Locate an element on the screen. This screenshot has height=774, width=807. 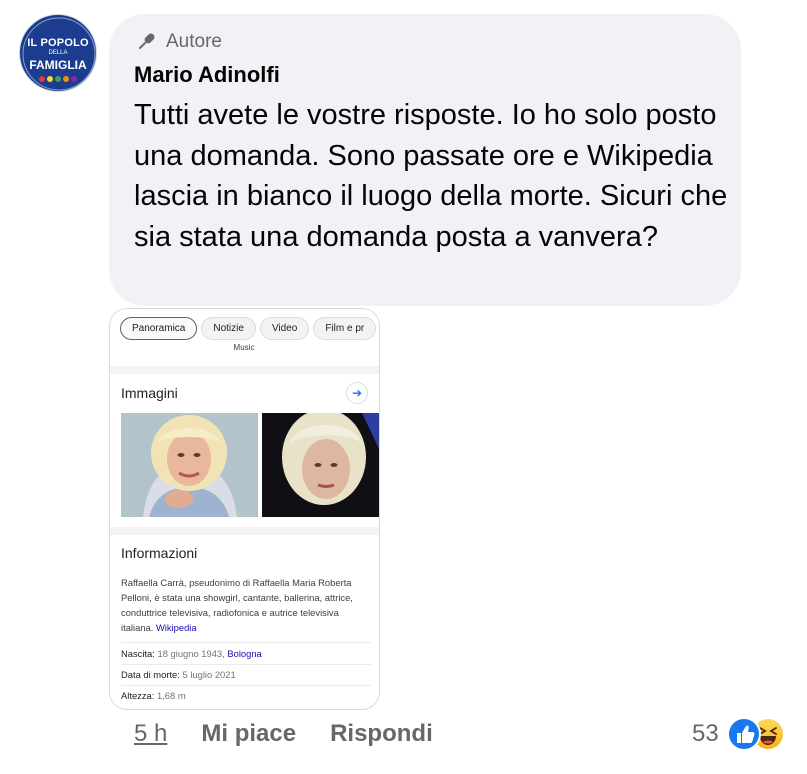
reactions-summary: 53 is located at coordinates (739, 734).